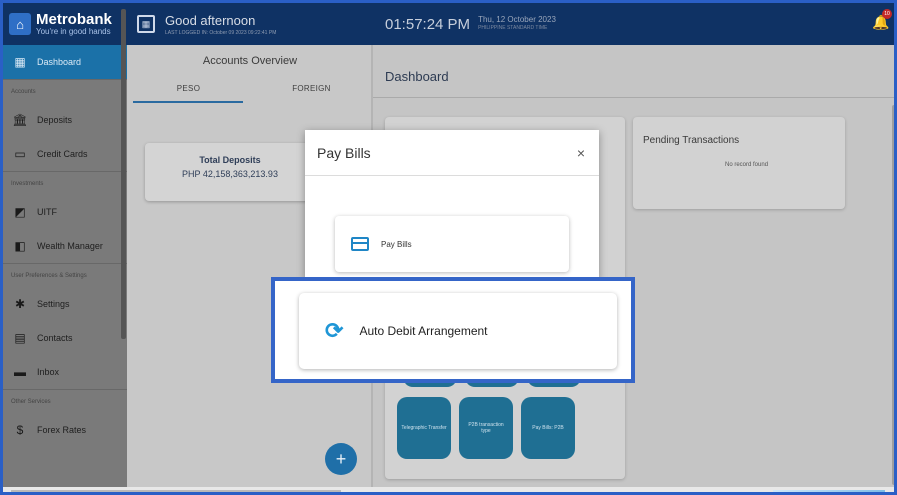  I want to click on tile-telegraphic-transfer: Telegraphic Transfer, so click(424, 428).